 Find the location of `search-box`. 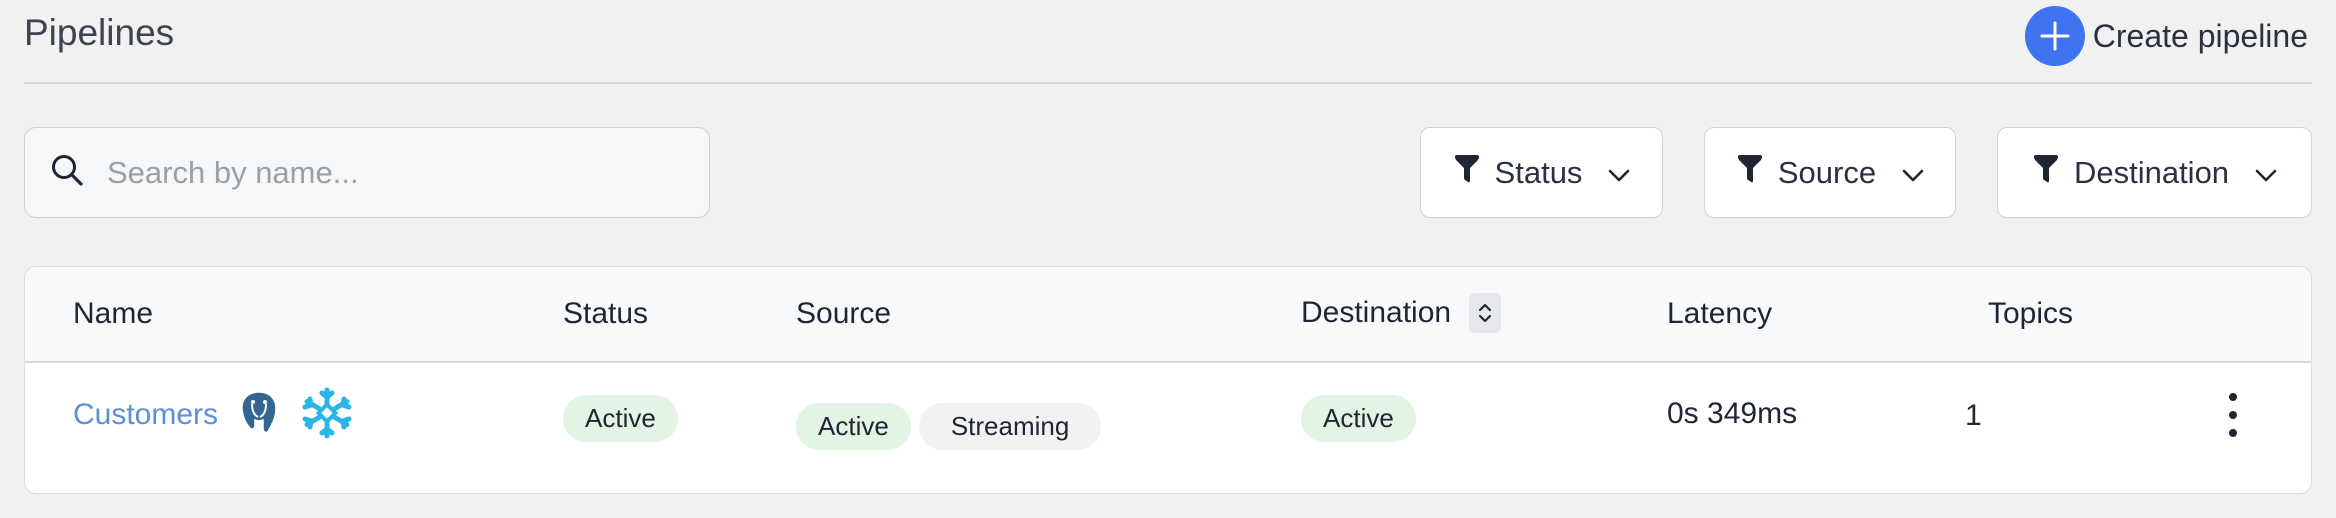

search-box is located at coordinates (367, 172).